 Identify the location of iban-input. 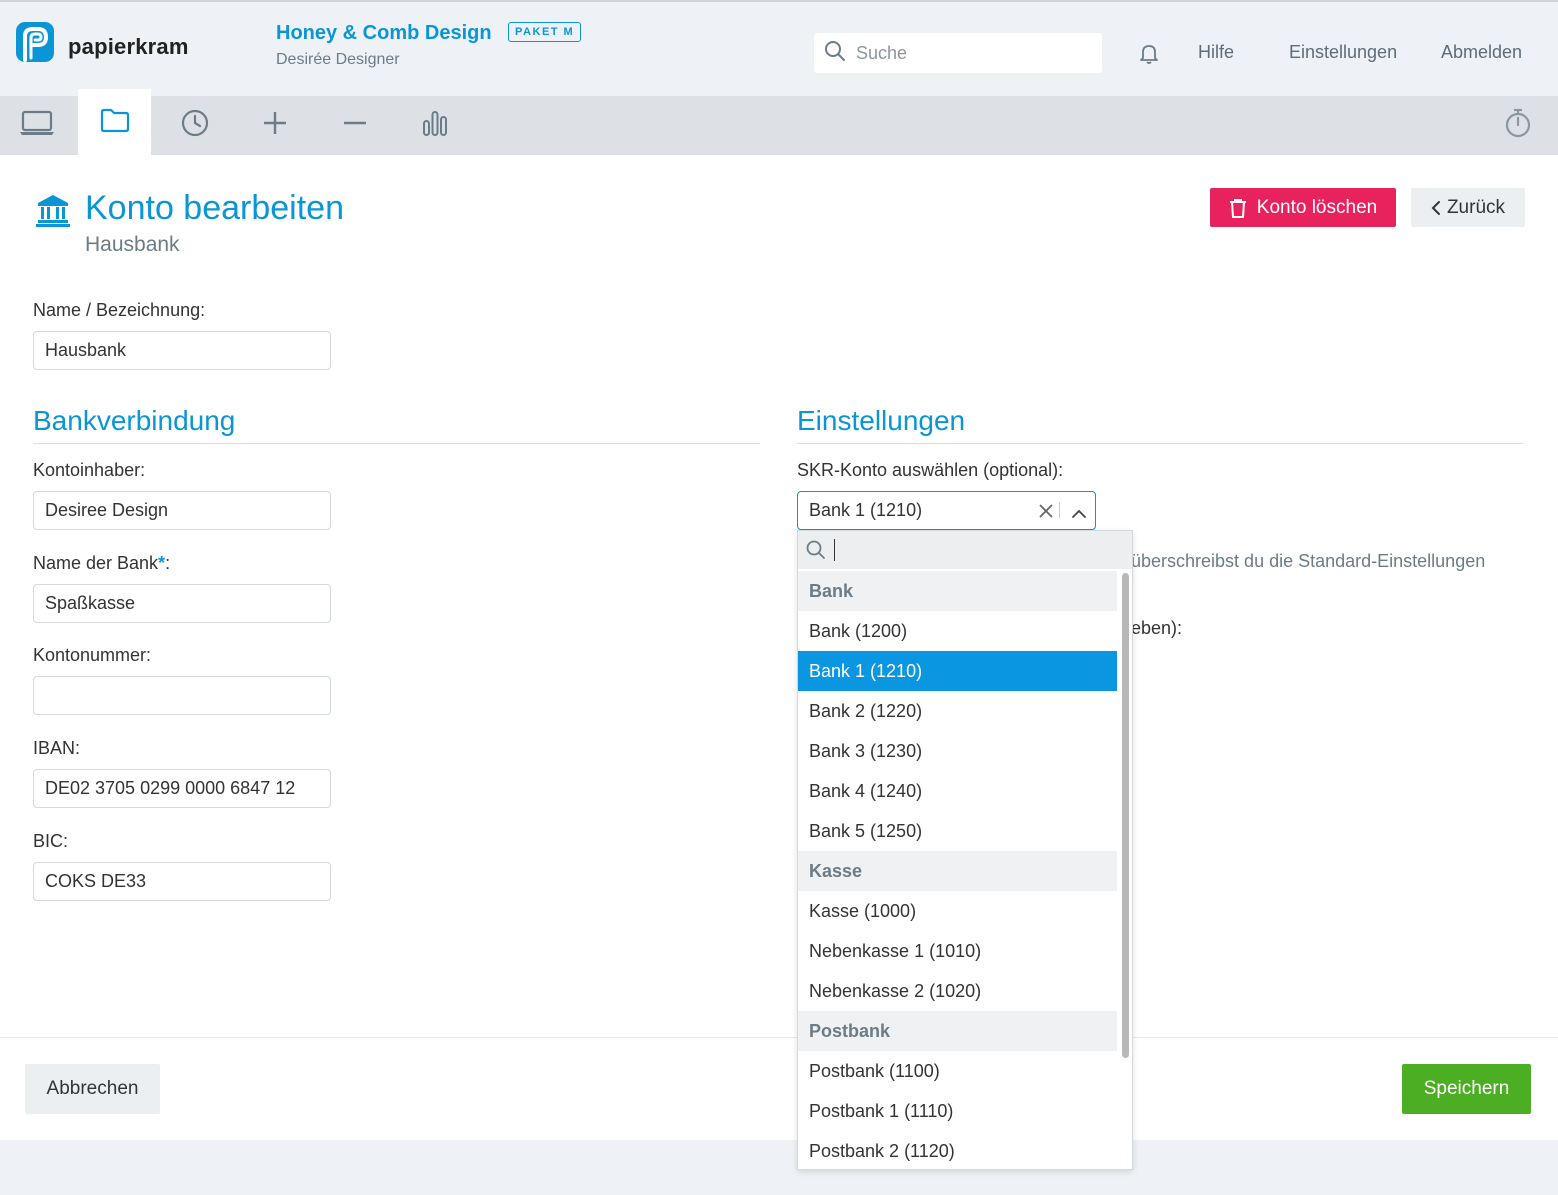
(182, 788).